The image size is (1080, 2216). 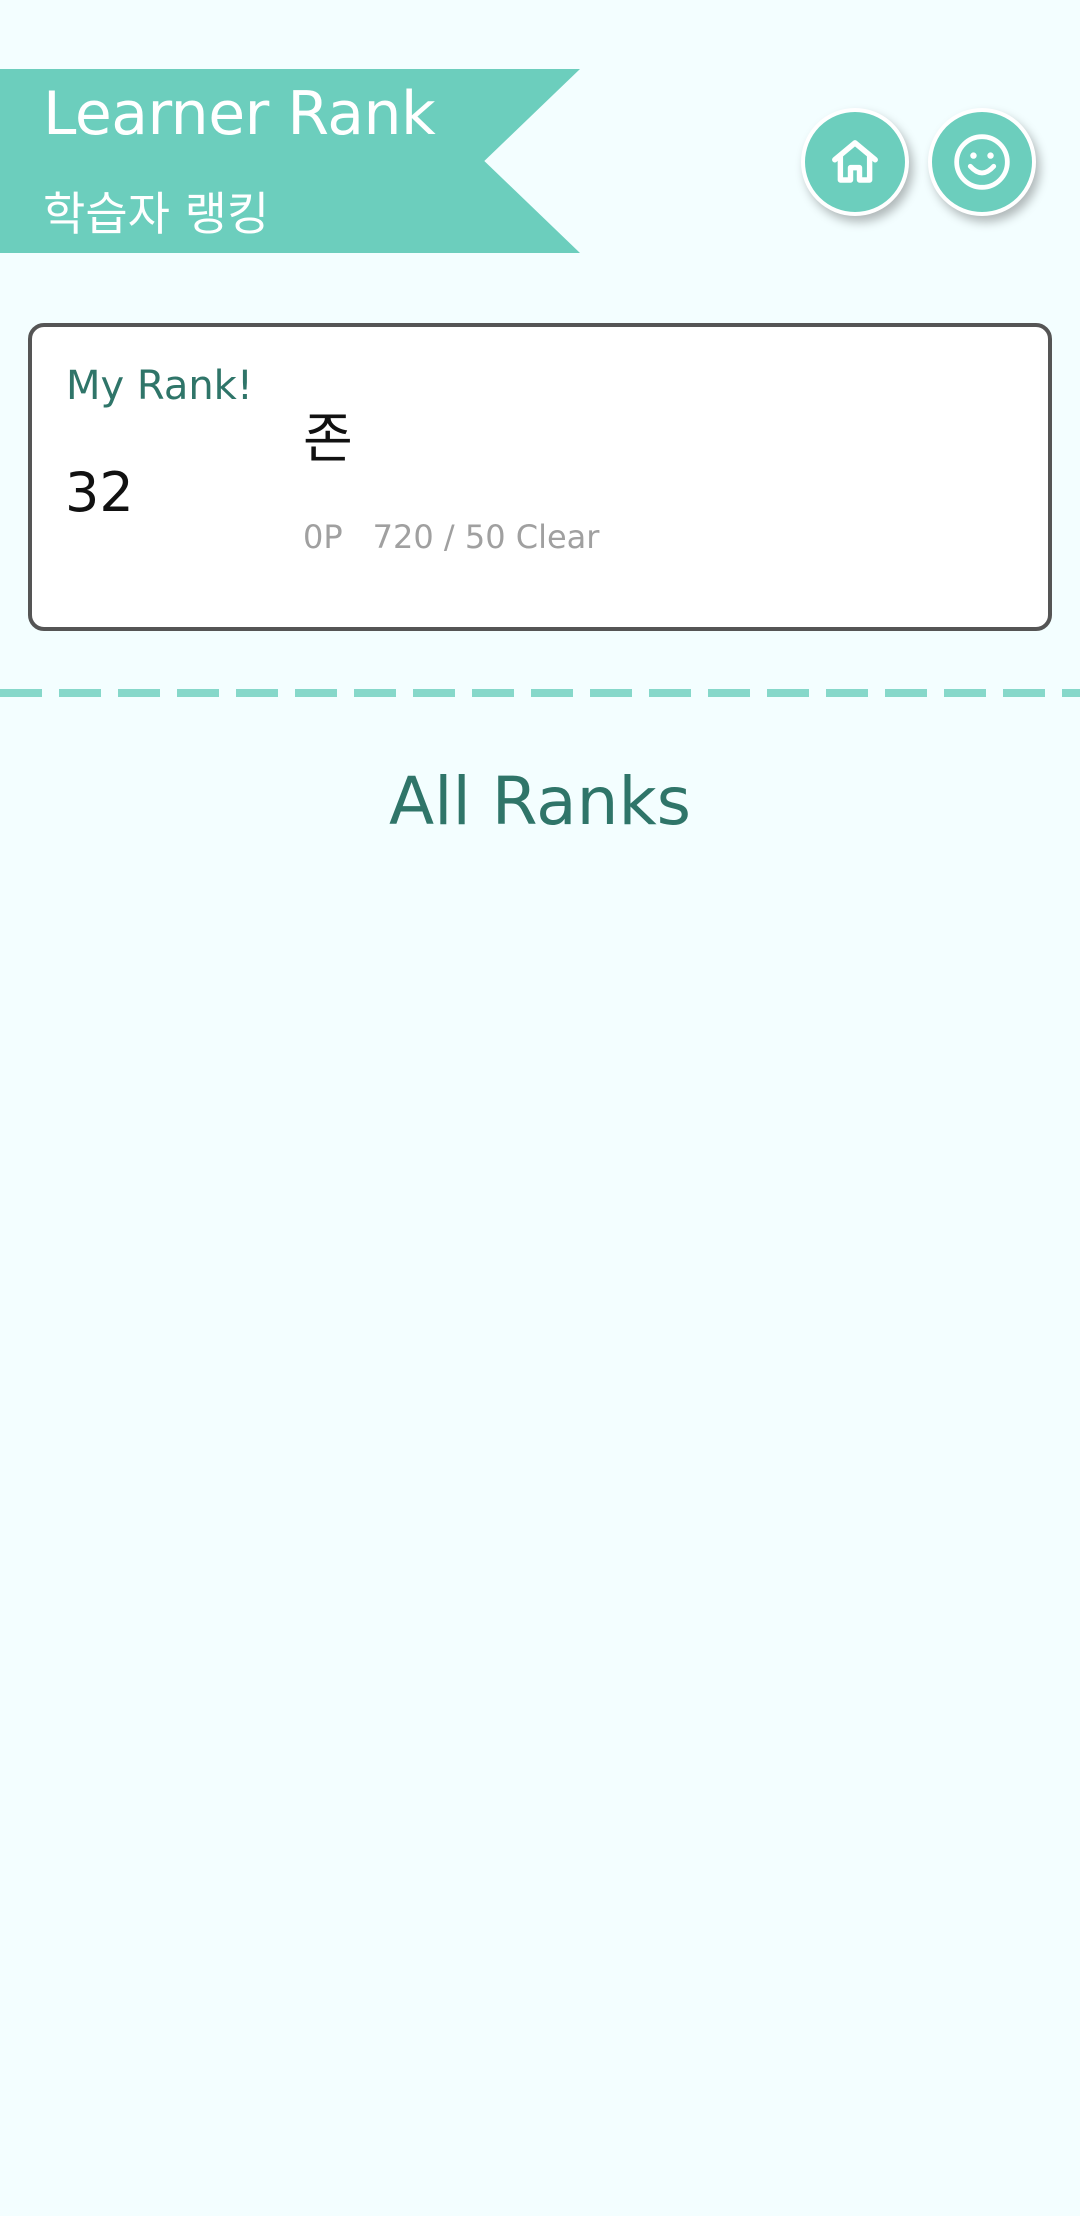 What do you see at coordinates (540, 693) in the screenshot?
I see `dashed-divider` at bounding box center [540, 693].